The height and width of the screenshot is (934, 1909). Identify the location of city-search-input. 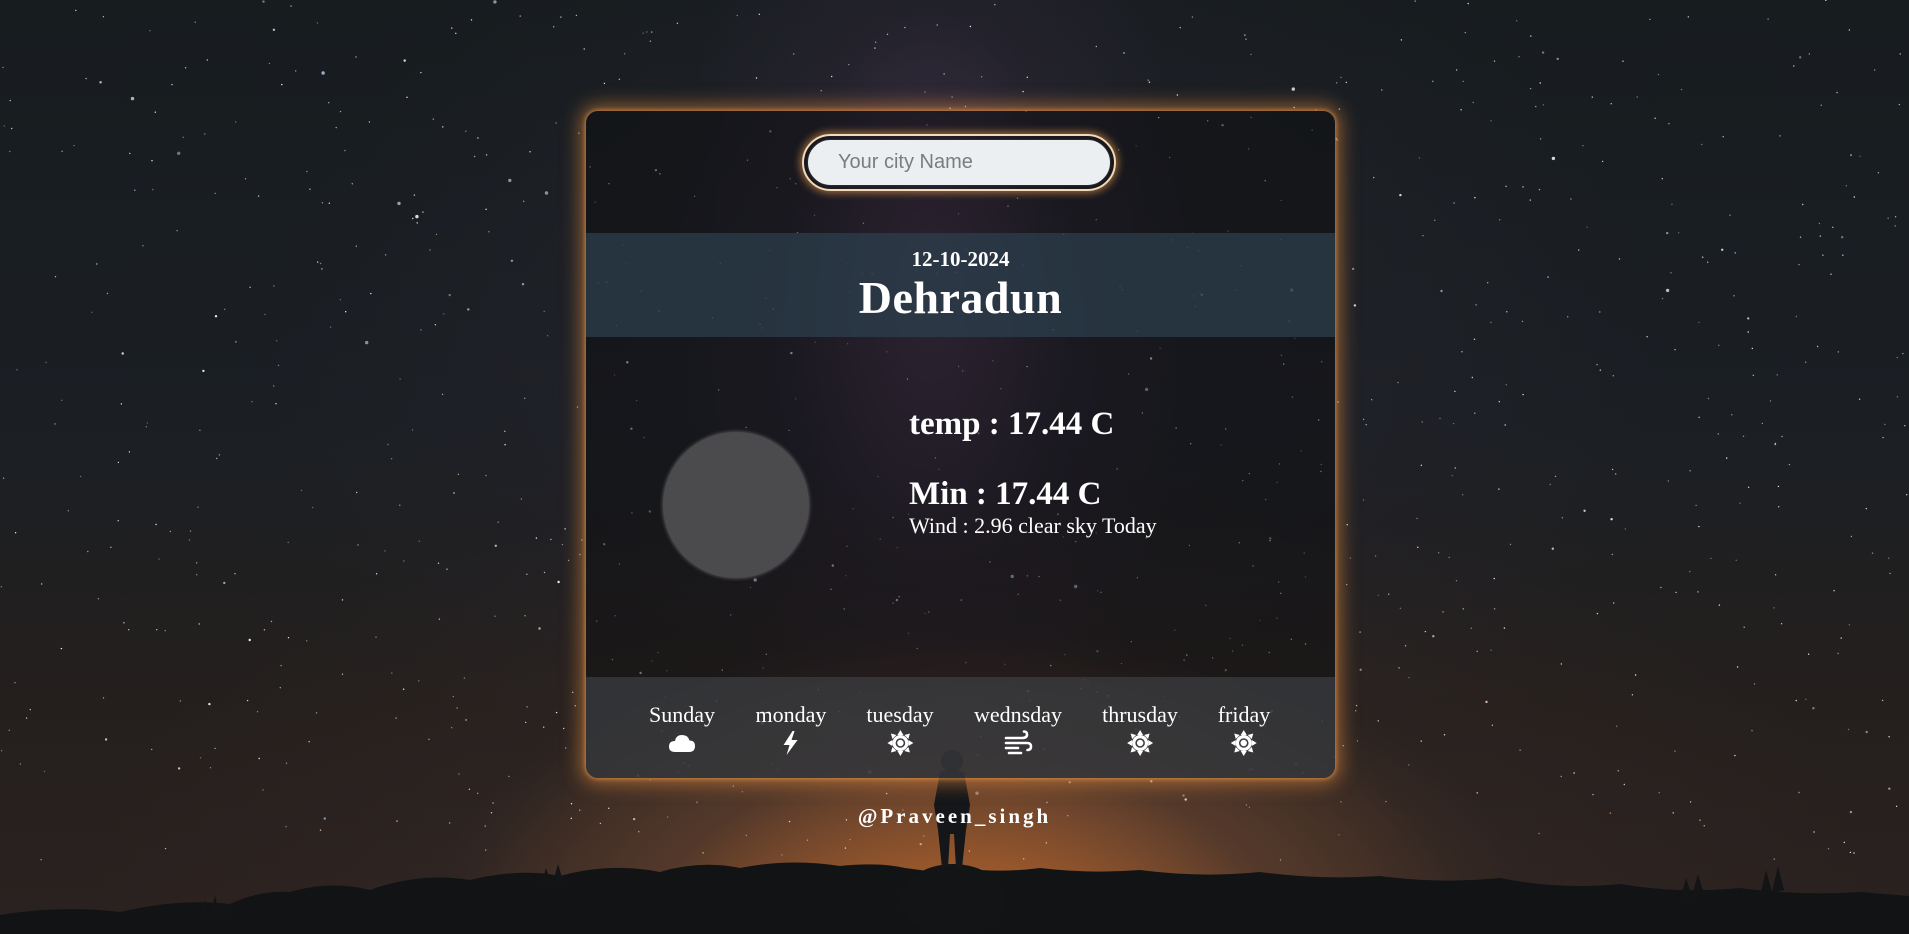
(959, 162).